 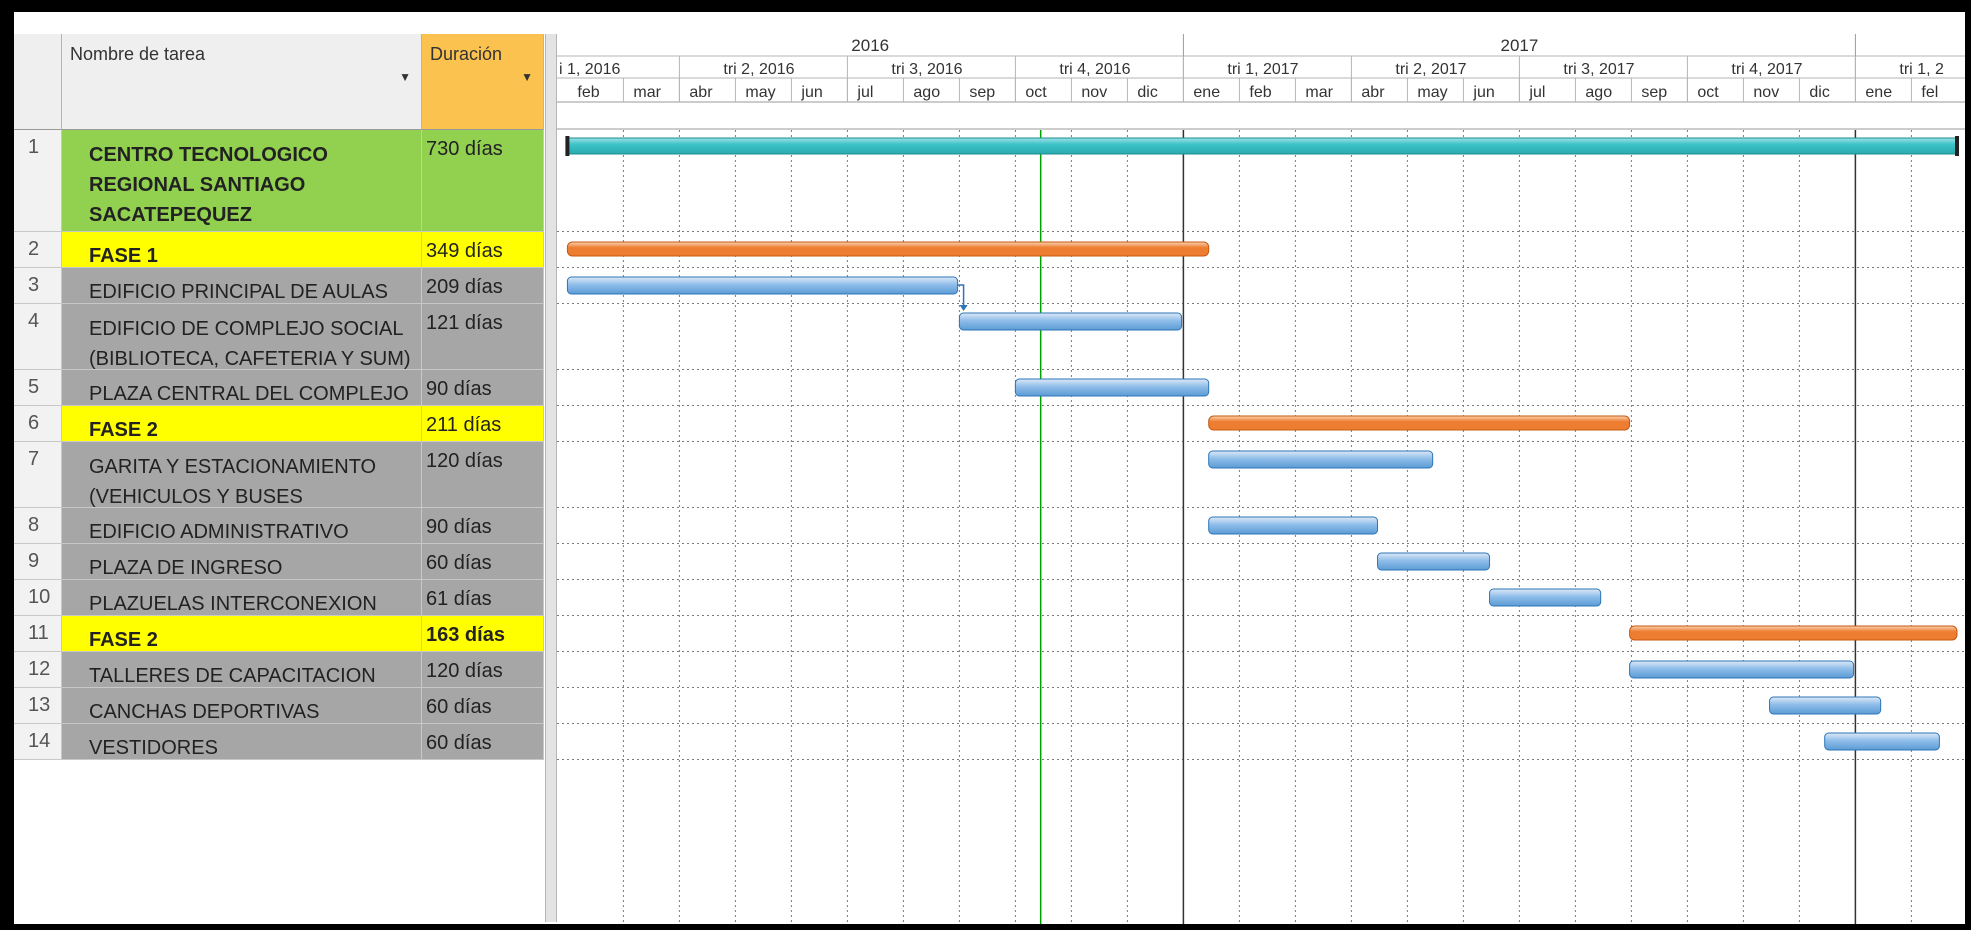 What do you see at coordinates (242, 742) in the screenshot?
I see `task-name-cell: VESTIDORES` at bounding box center [242, 742].